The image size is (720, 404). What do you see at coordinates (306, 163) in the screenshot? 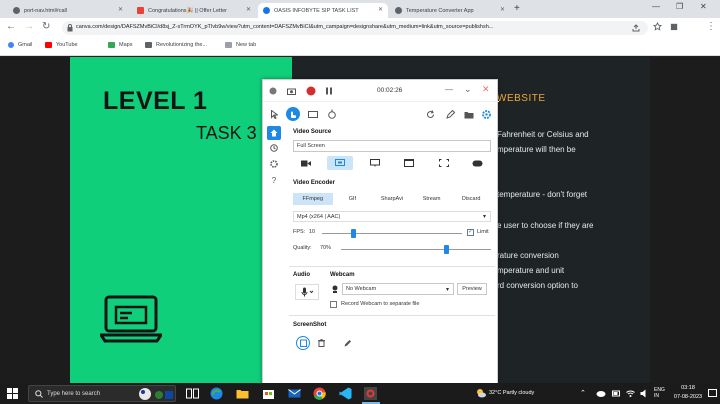
I see `source-camera` at bounding box center [306, 163].